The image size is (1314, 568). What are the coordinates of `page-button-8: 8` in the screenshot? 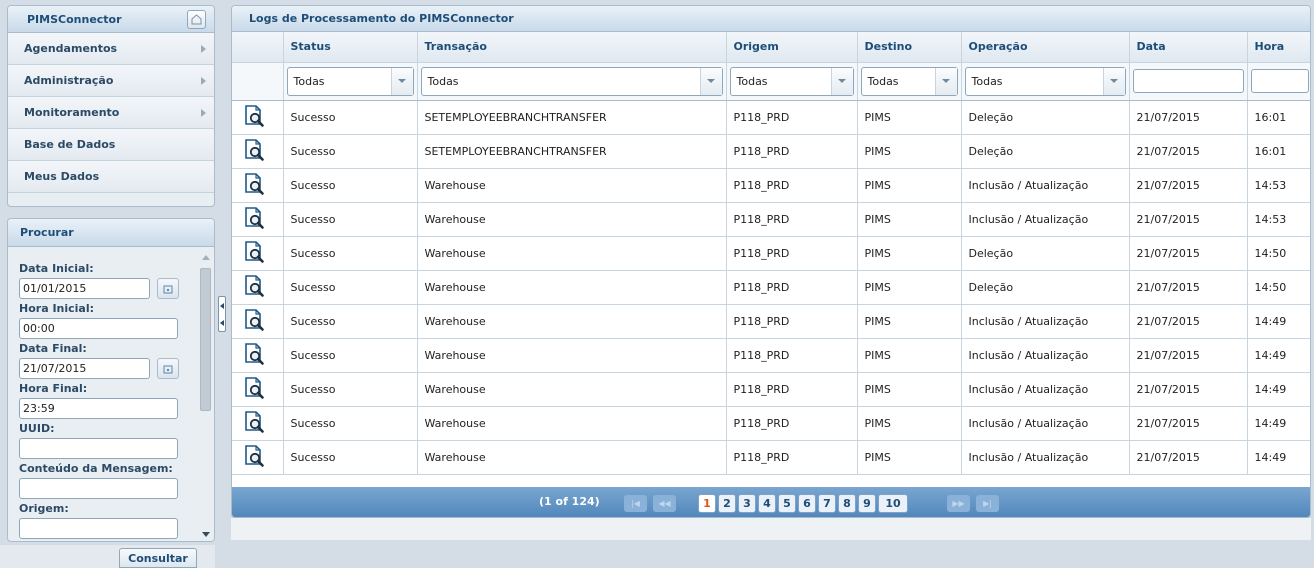 It's located at (847, 503).